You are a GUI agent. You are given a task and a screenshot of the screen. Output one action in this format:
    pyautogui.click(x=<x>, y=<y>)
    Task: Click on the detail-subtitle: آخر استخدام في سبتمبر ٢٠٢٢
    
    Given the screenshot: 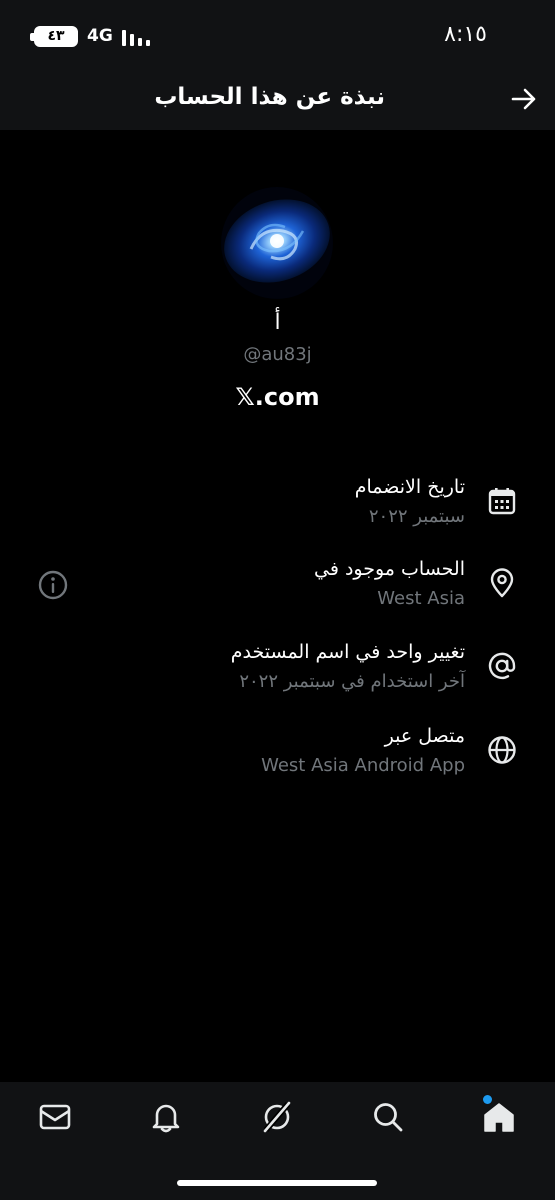 What is the action you would take?
    pyautogui.click(x=352, y=681)
    